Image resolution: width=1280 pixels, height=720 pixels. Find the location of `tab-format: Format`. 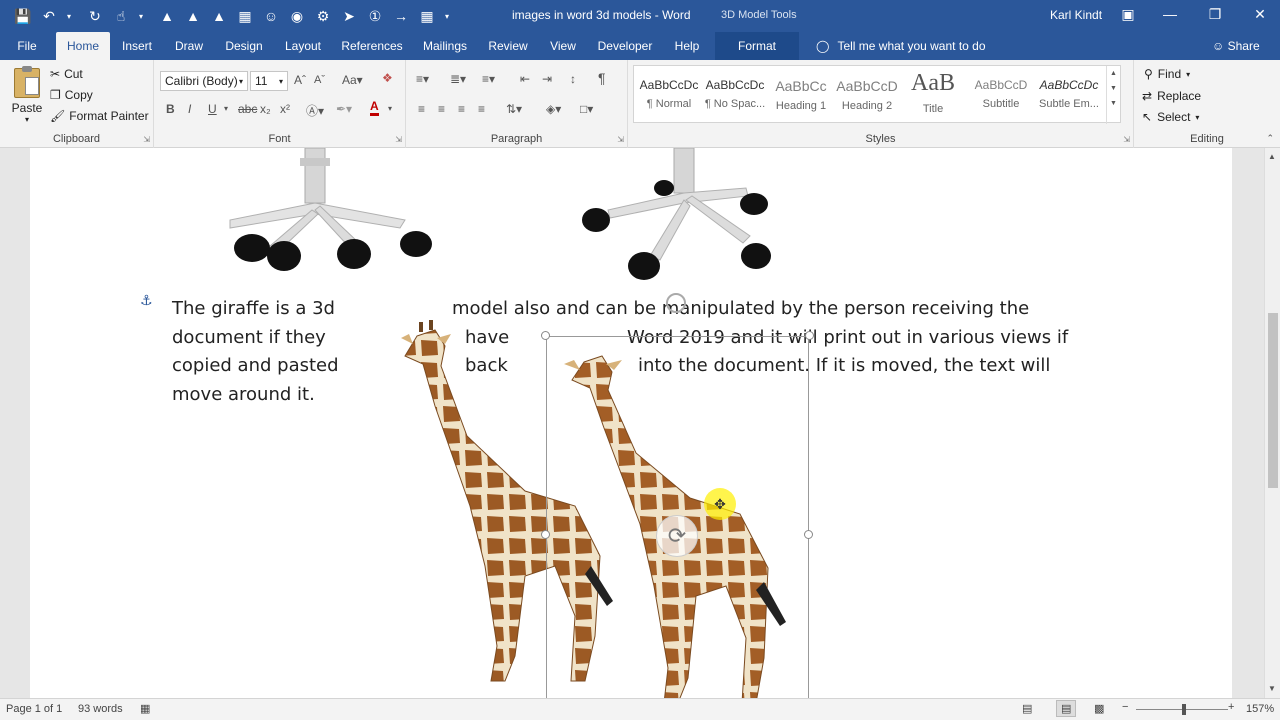

tab-format: Format is located at coordinates (757, 46).